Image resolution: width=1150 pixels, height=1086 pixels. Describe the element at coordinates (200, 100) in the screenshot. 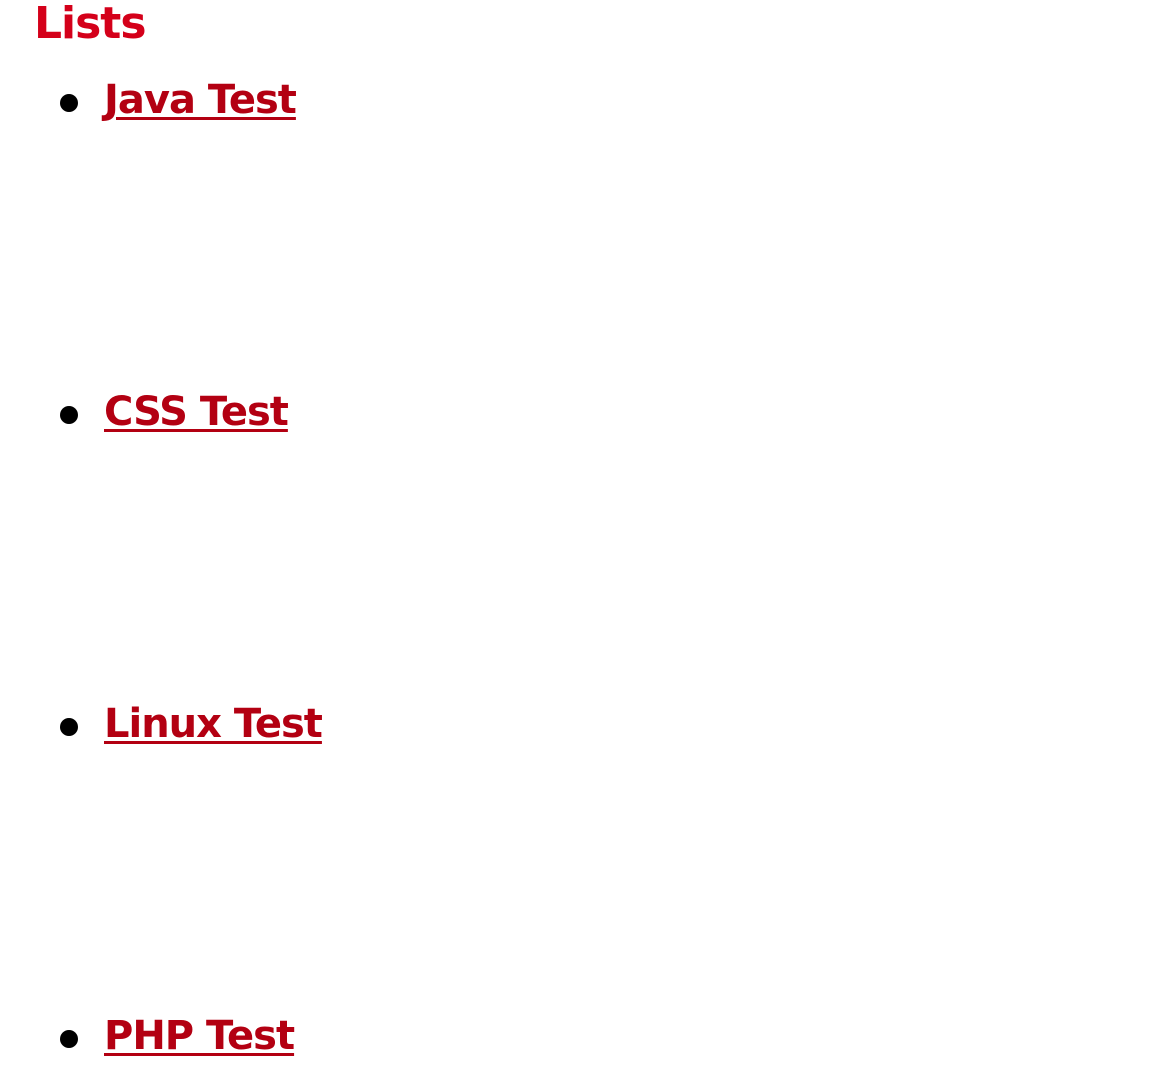

I see `java-test-link: Java Test` at that location.